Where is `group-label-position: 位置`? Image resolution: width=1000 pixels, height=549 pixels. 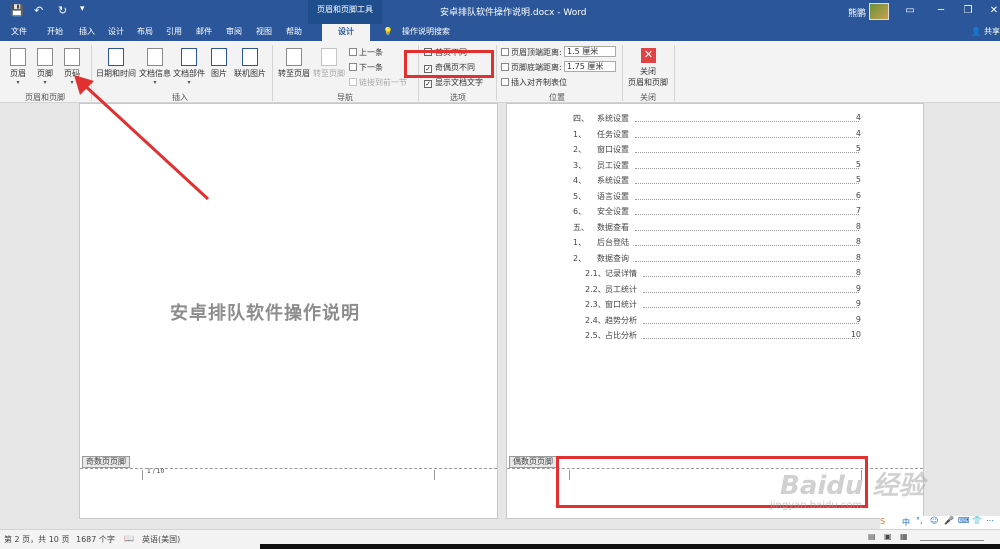
group-label-position: 位置 is located at coordinates (557, 97).